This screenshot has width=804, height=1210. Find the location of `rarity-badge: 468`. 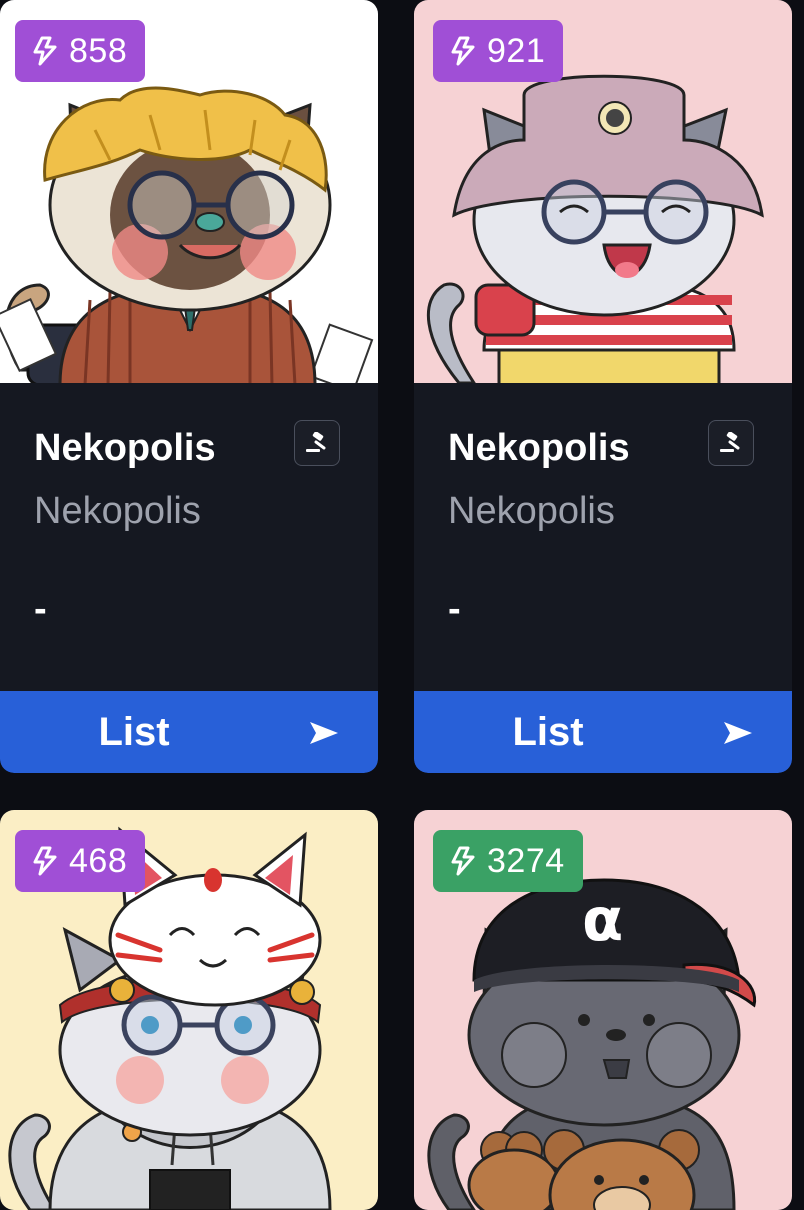

rarity-badge: 468 is located at coordinates (80, 861).